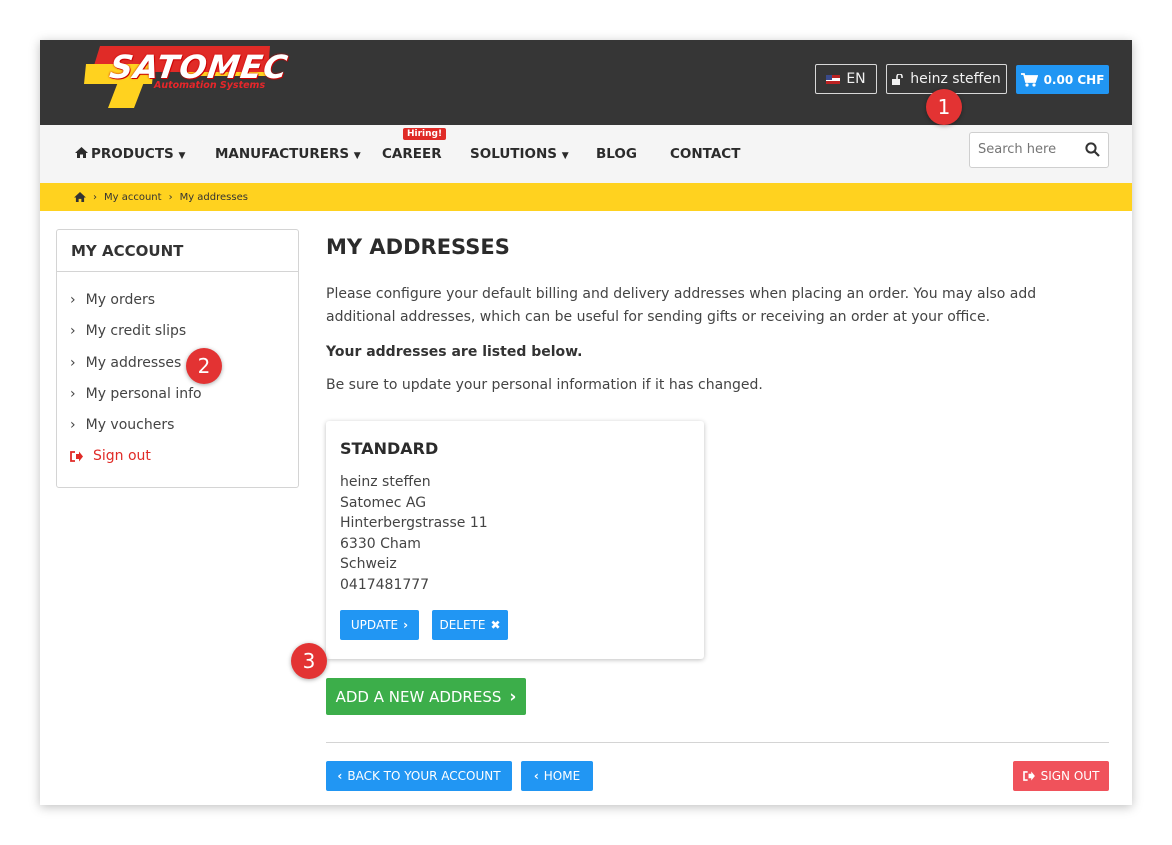 Image resolution: width=1172 pixels, height=845 pixels. Describe the element at coordinates (136, 331) in the screenshot. I see `sidebar-item-label: My credit slips` at that location.